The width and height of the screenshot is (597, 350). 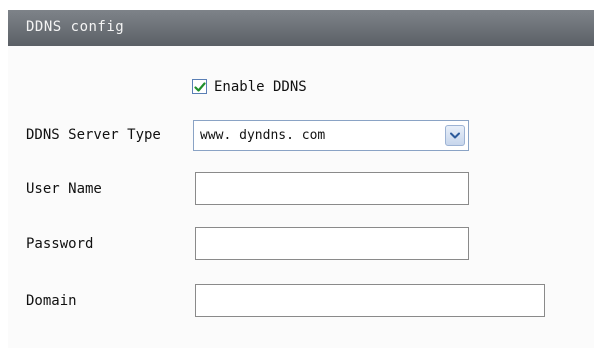 I want to click on server-type-select: www. dyndns. com, so click(x=331, y=135).